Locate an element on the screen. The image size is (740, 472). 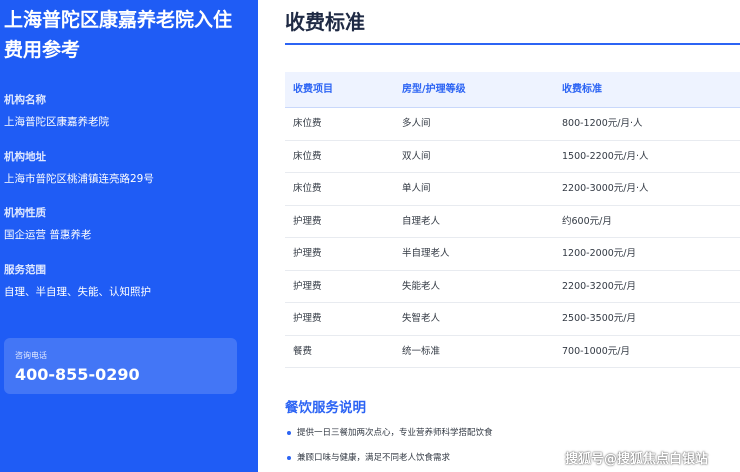
watermark: 搜狐号@搜狐焦点白银站 is located at coordinates (637, 459).